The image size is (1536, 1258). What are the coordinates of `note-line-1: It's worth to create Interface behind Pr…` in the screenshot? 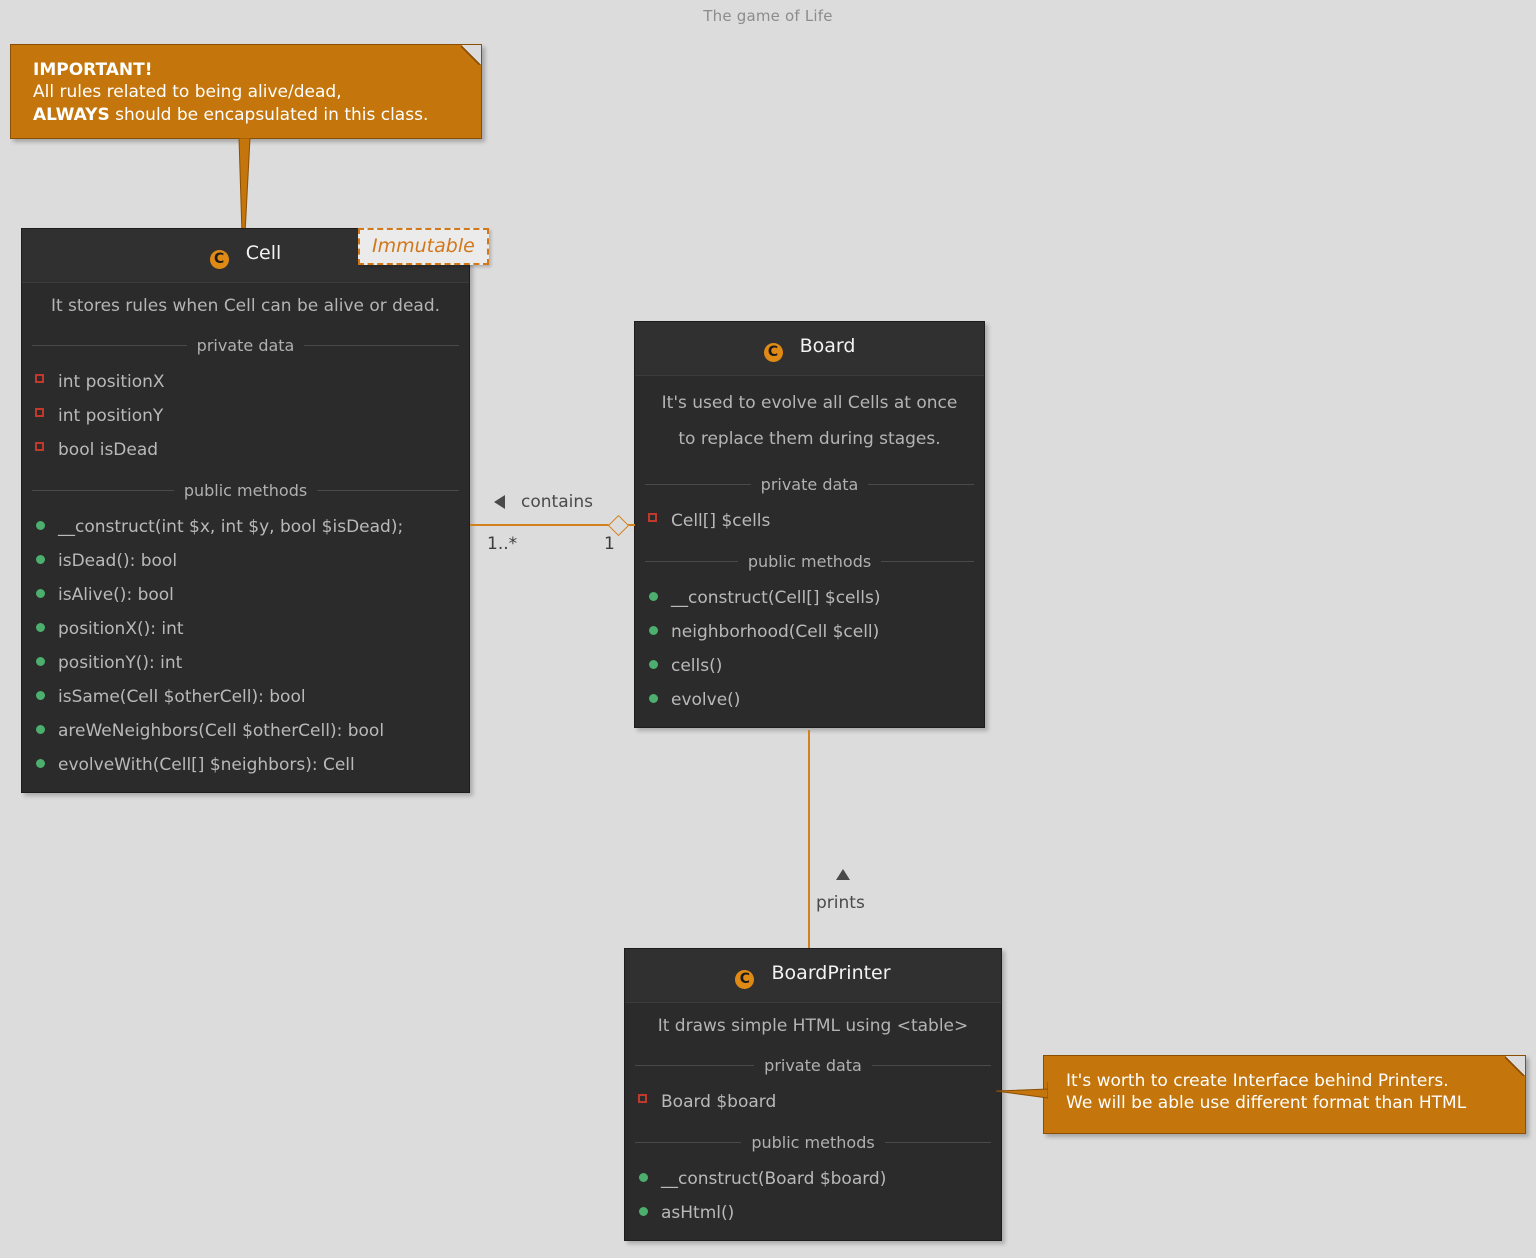 It's located at (1257, 1081).